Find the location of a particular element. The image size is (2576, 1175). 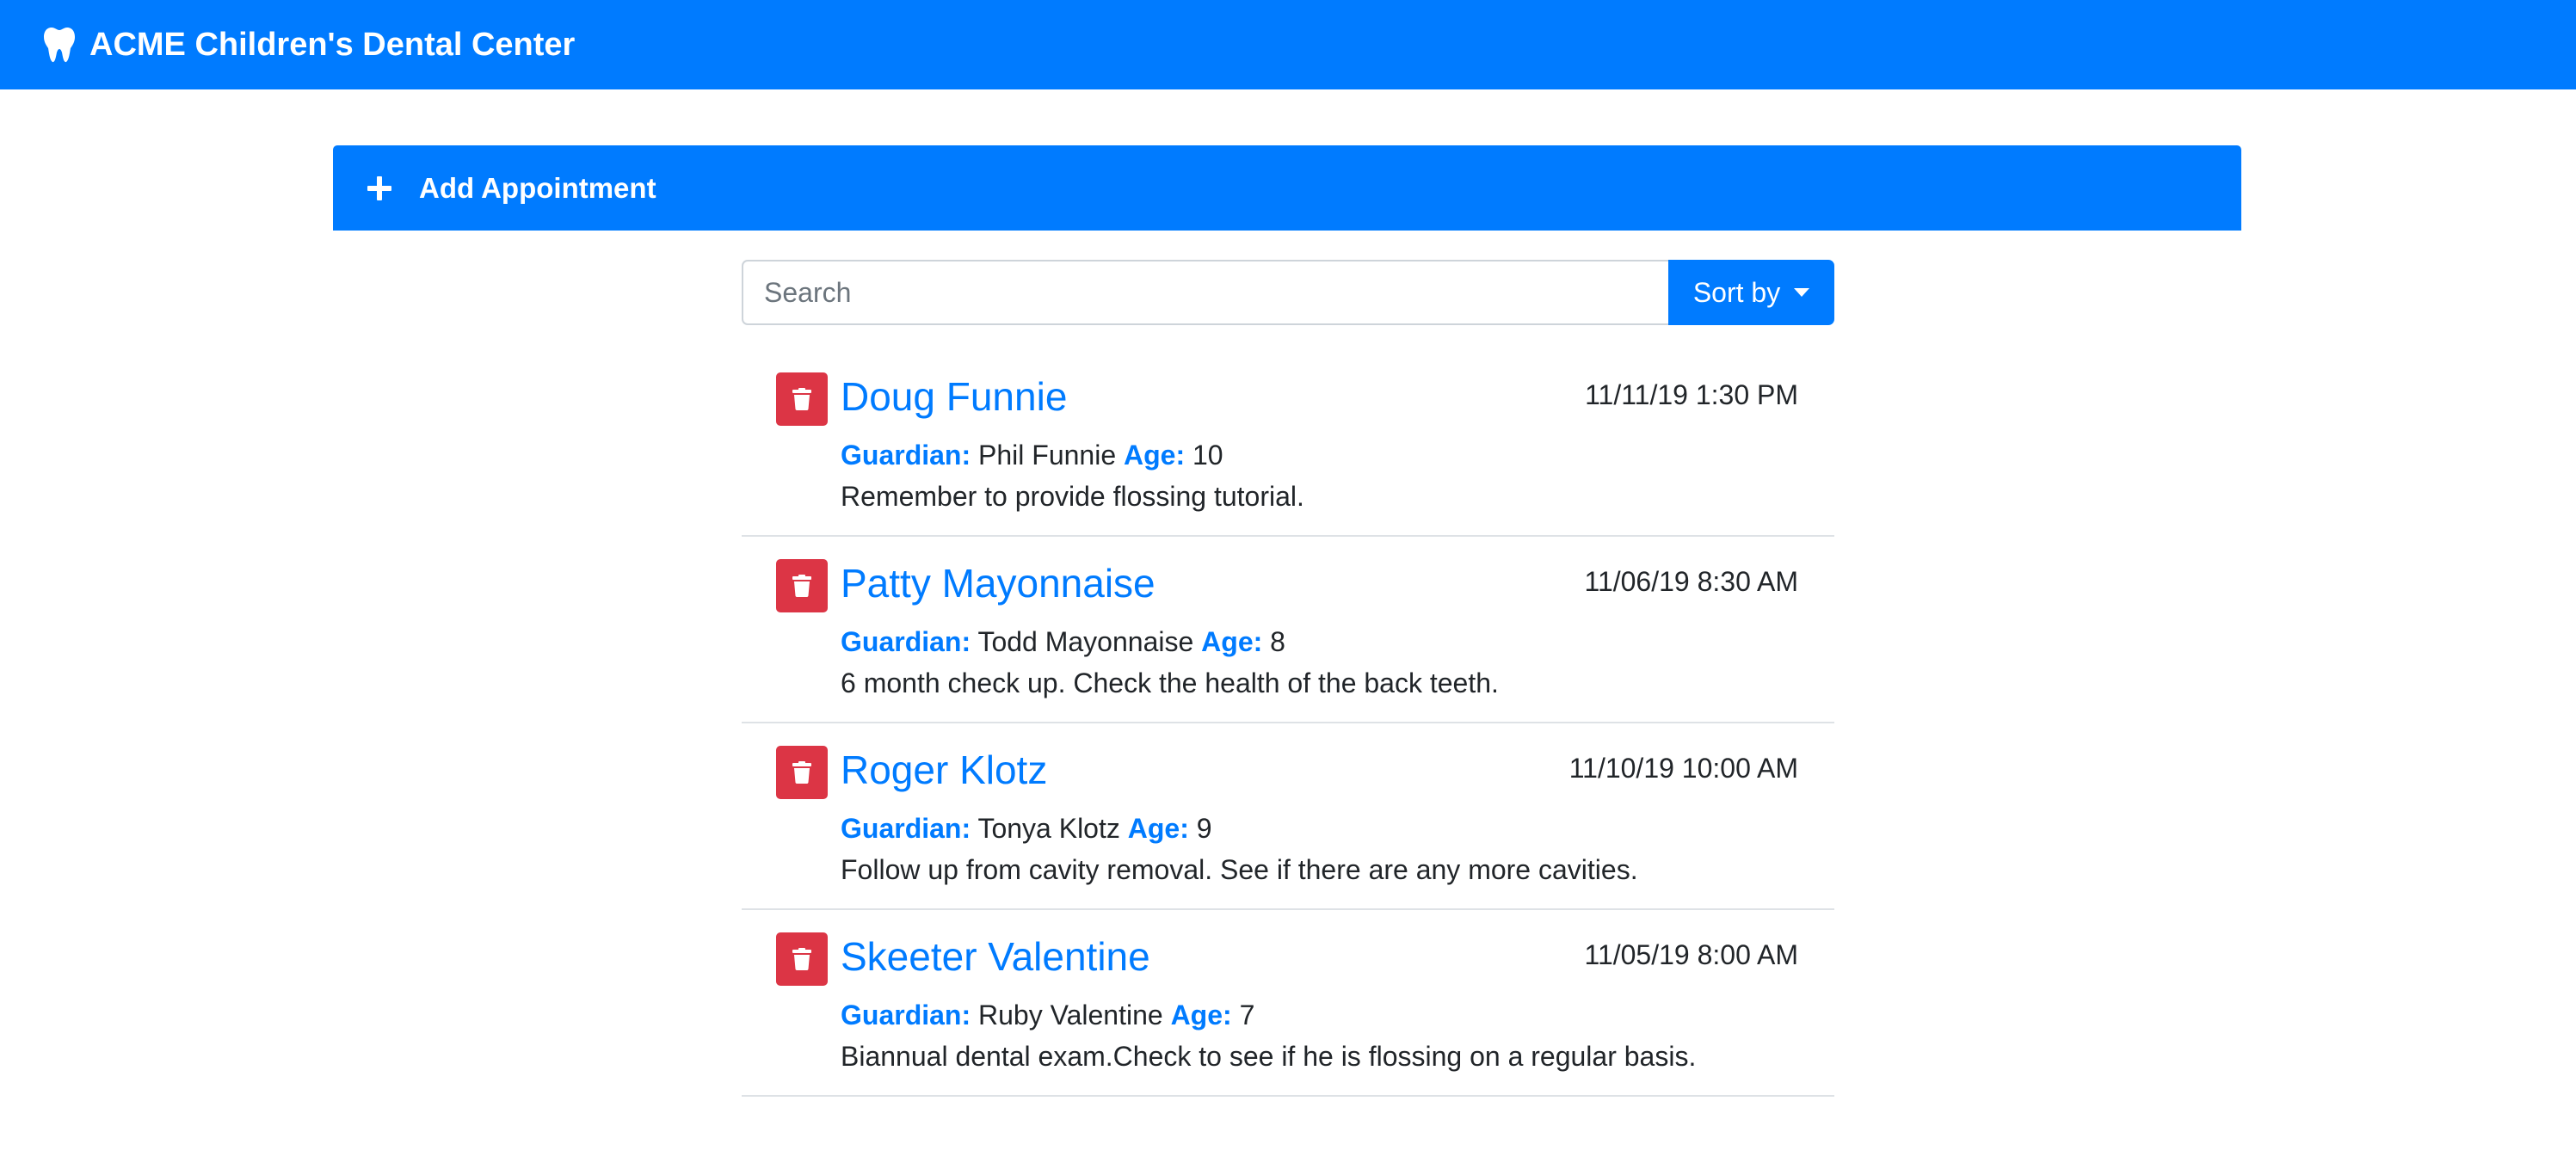

appointment-notes: Remember to provide flossing tutorial. is located at coordinates (1072, 496).